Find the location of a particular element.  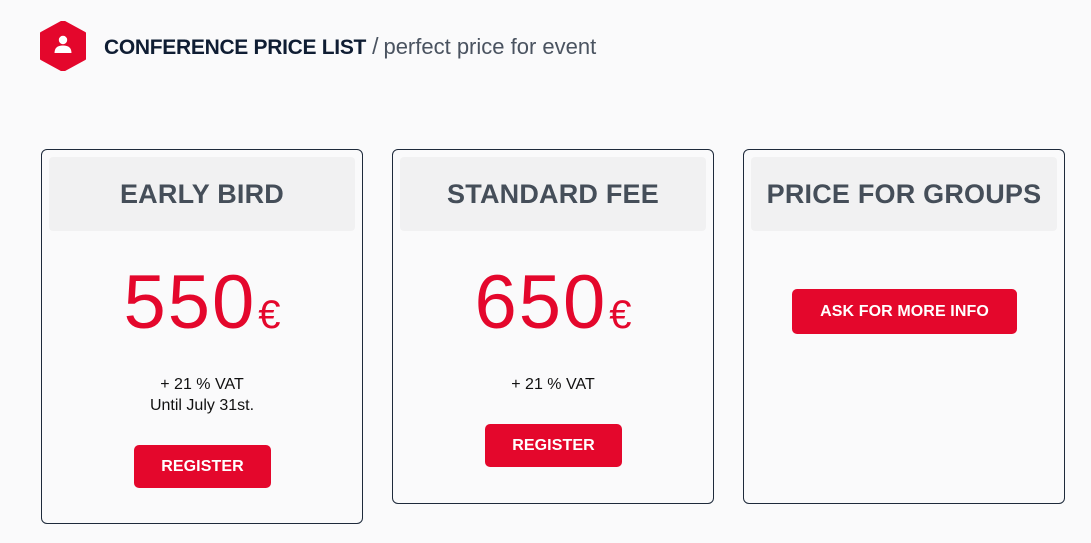

price-amount: 550 is located at coordinates (190, 302).